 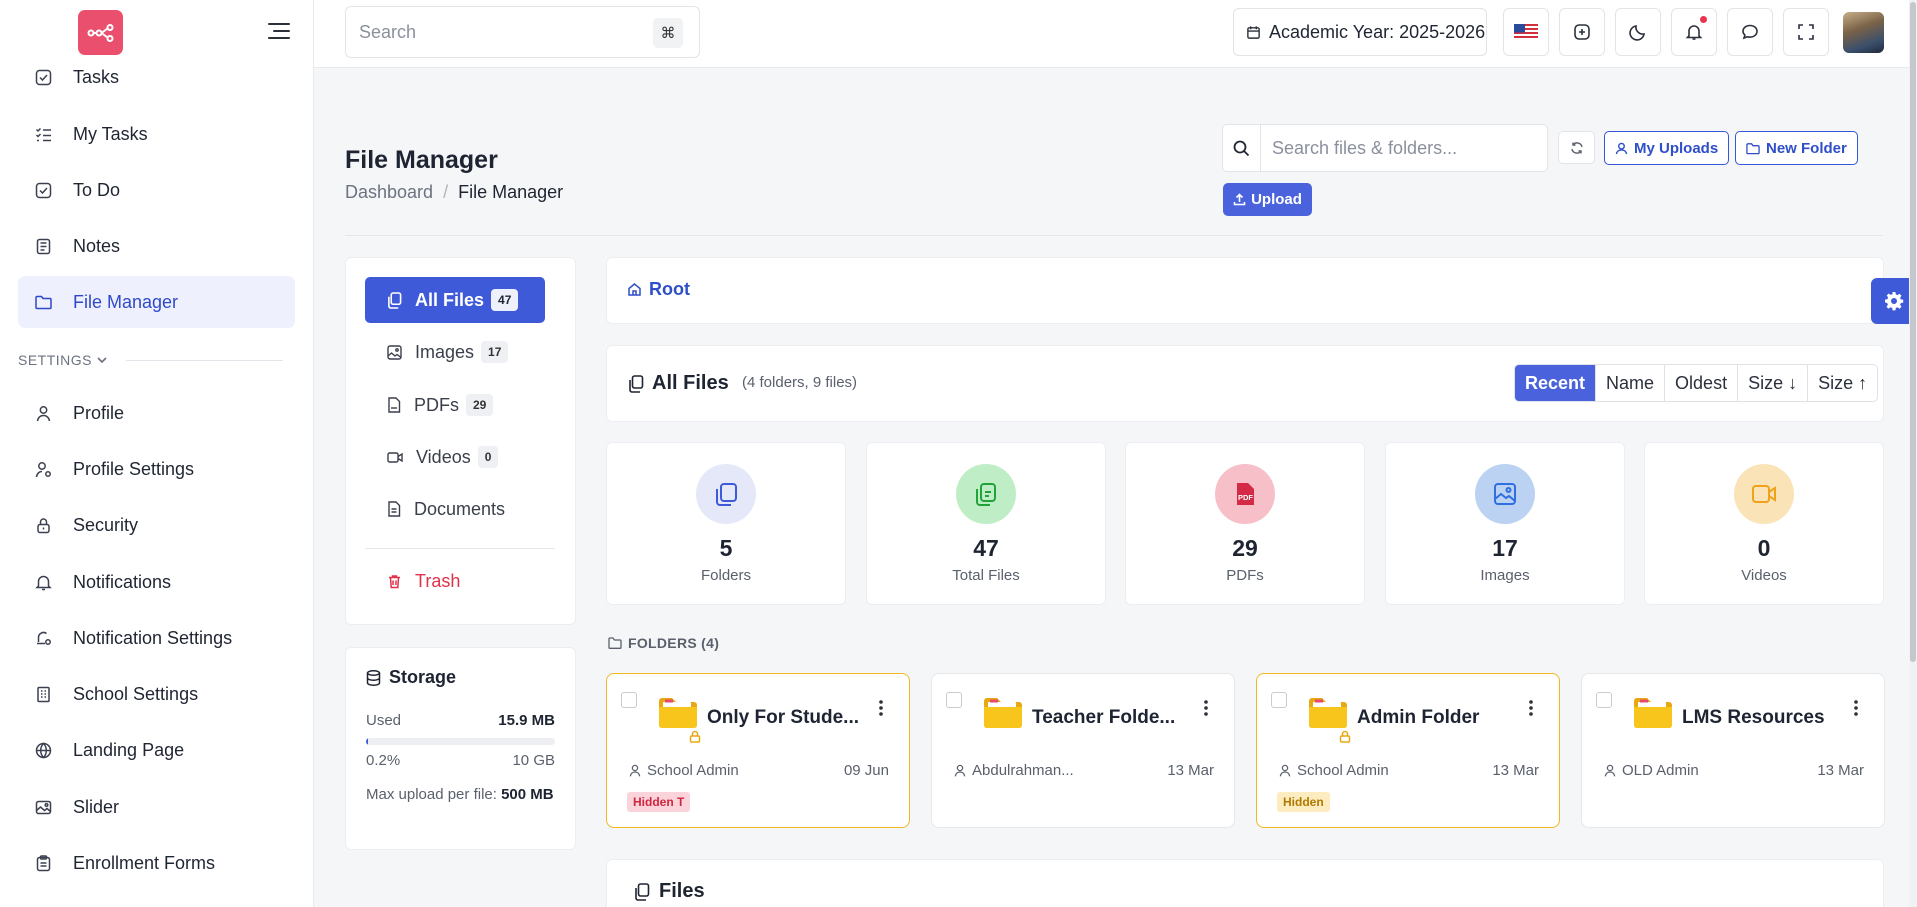 What do you see at coordinates (1772, 383) in the screenshot?
I see `sort-button: Size ↓` at bounding box center [1772, 383].